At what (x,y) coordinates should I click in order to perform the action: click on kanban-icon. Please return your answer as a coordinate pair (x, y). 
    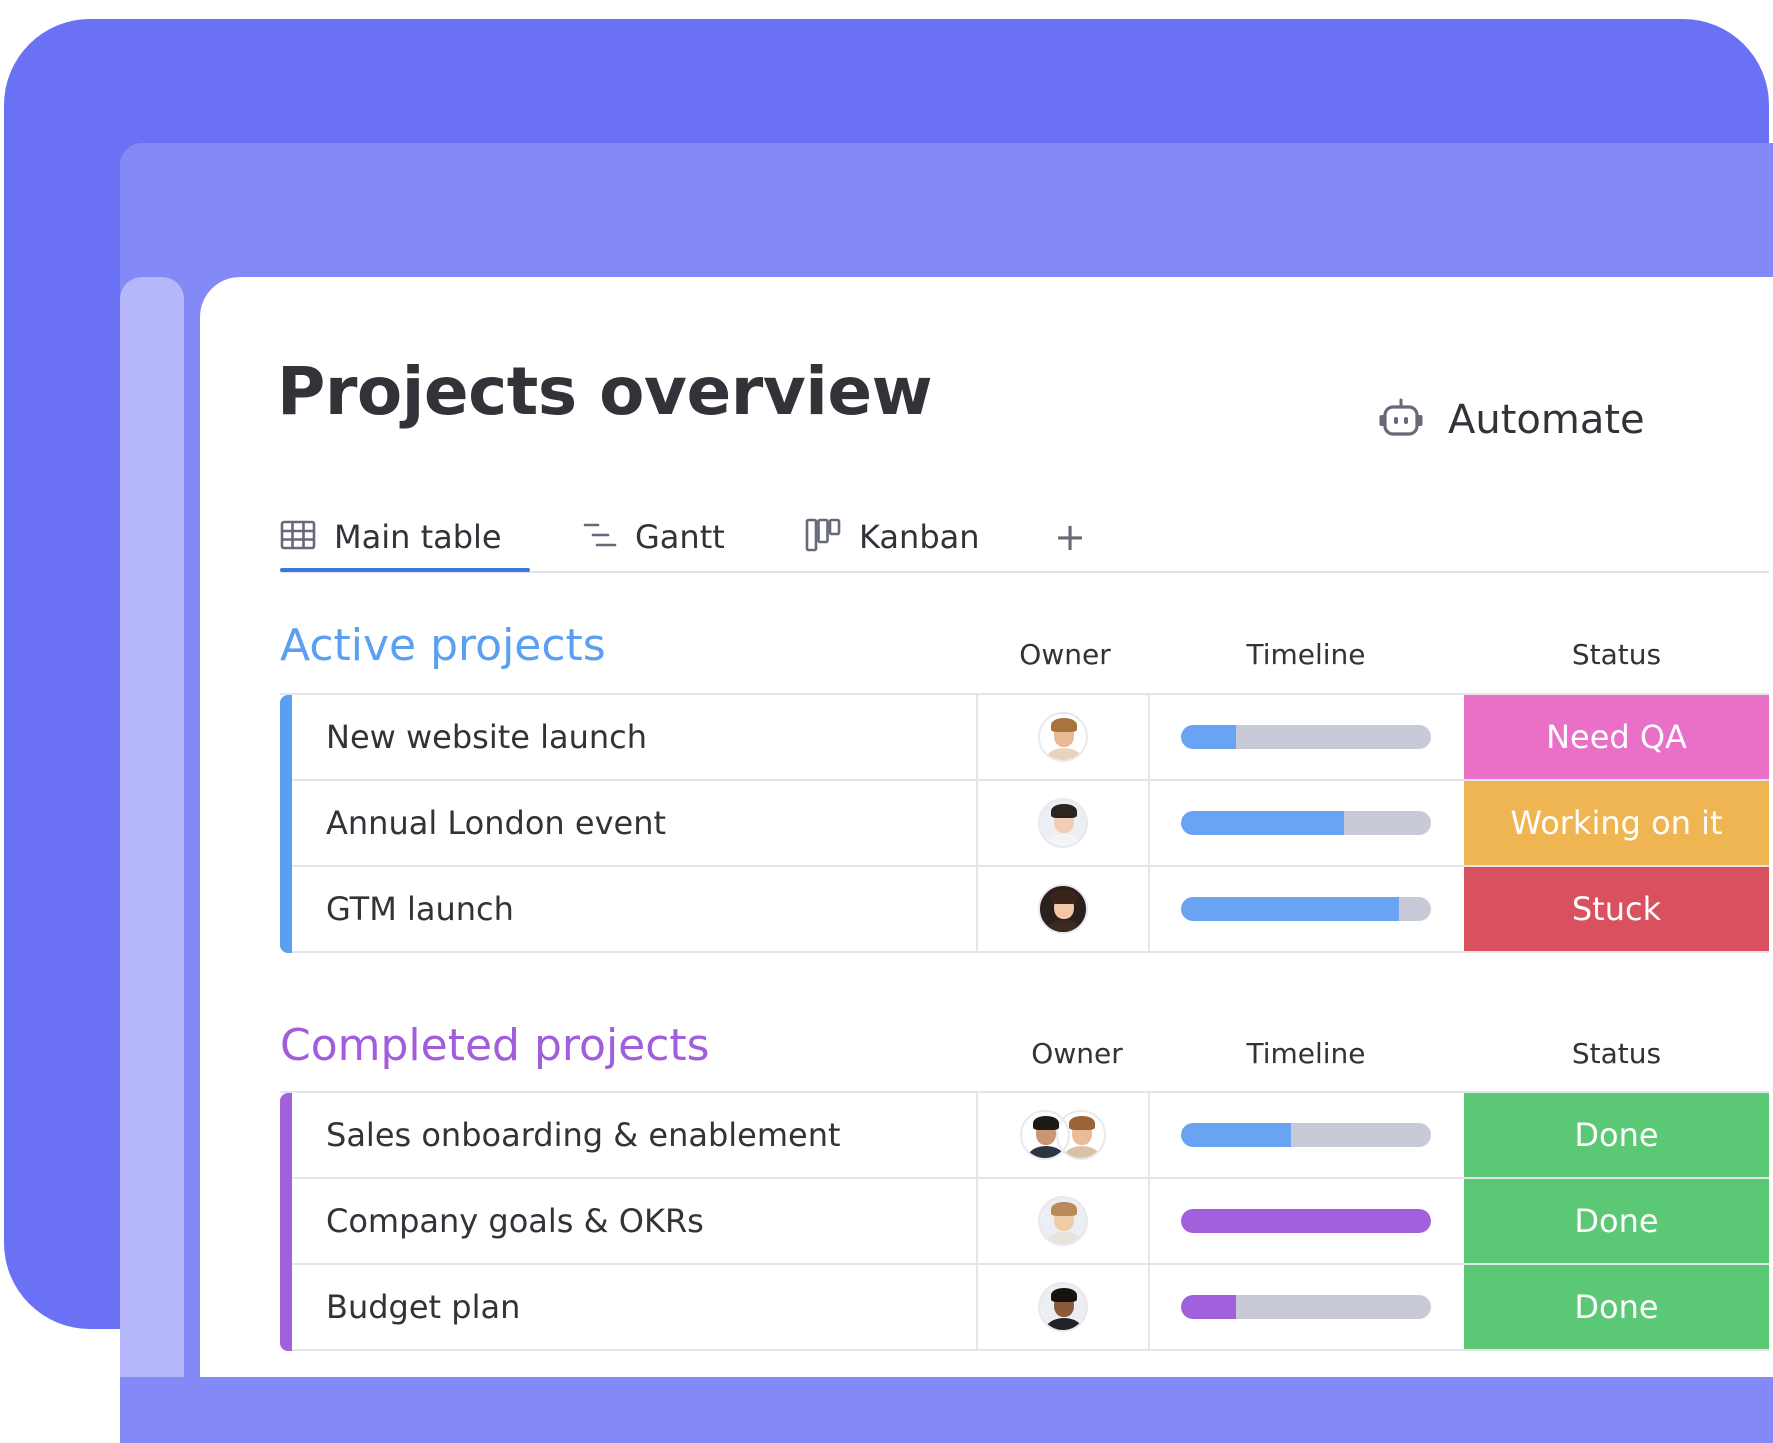
    Looking at the image, I should click on (823, 537).